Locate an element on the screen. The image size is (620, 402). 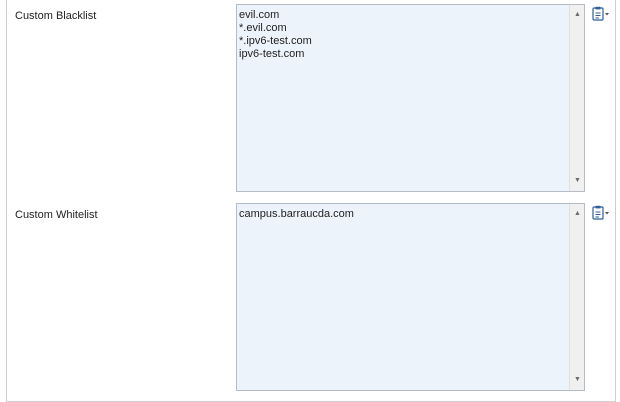
custom-whitelist-label: Custom Whitelist is located at coordinates (56, 215).